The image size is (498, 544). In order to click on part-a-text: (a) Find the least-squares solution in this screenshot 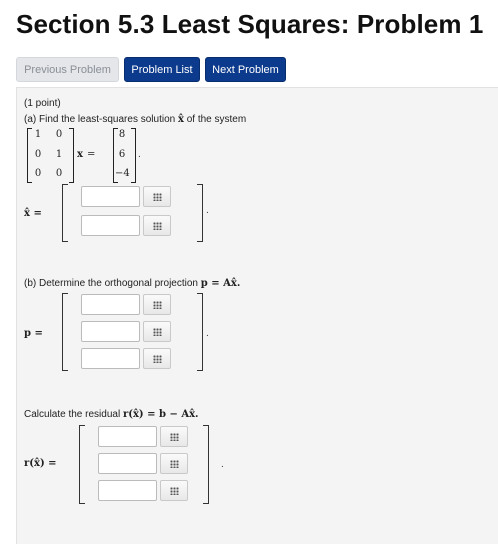, I will do `click(100, 119)`.